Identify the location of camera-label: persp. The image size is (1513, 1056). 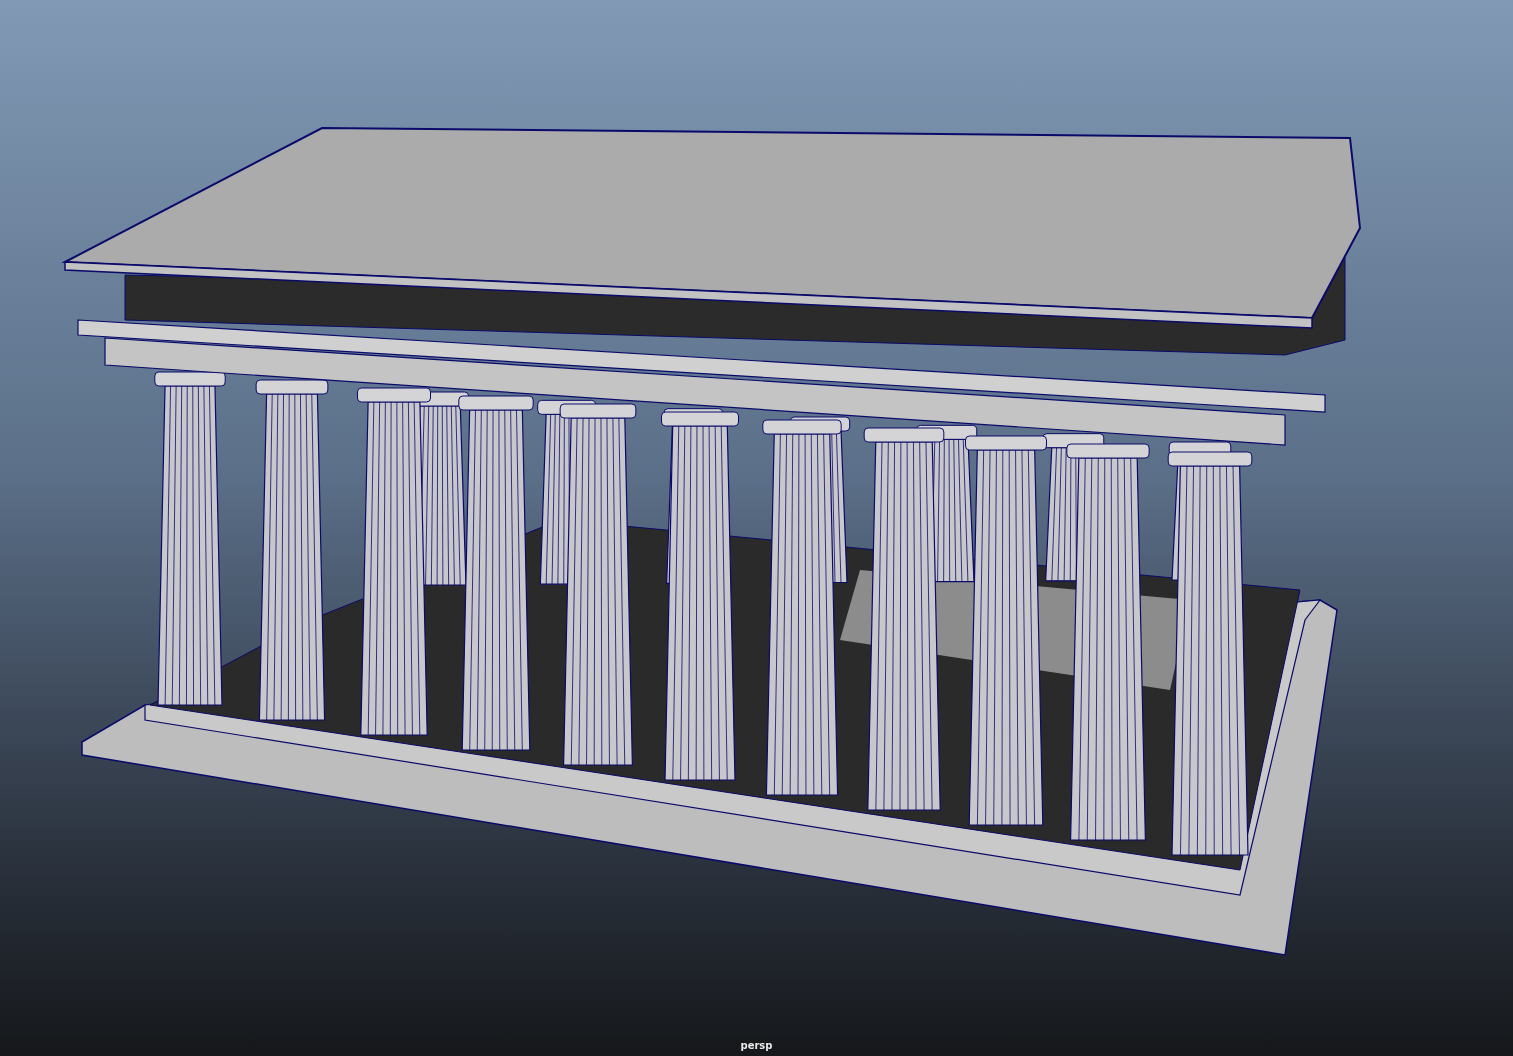
(756, 1046).